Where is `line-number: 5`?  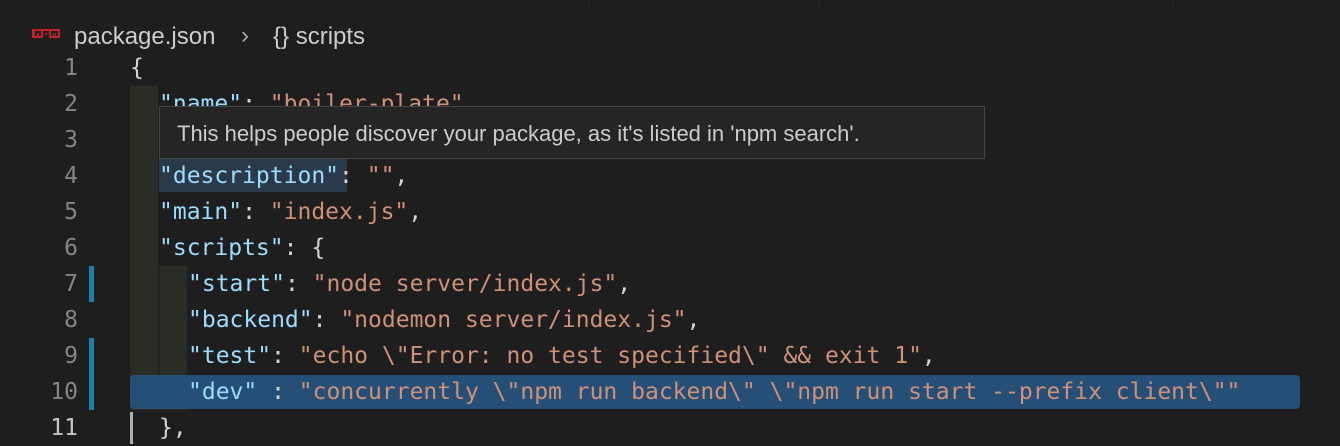
line-number: 5 is located at coordinates (71, 212).